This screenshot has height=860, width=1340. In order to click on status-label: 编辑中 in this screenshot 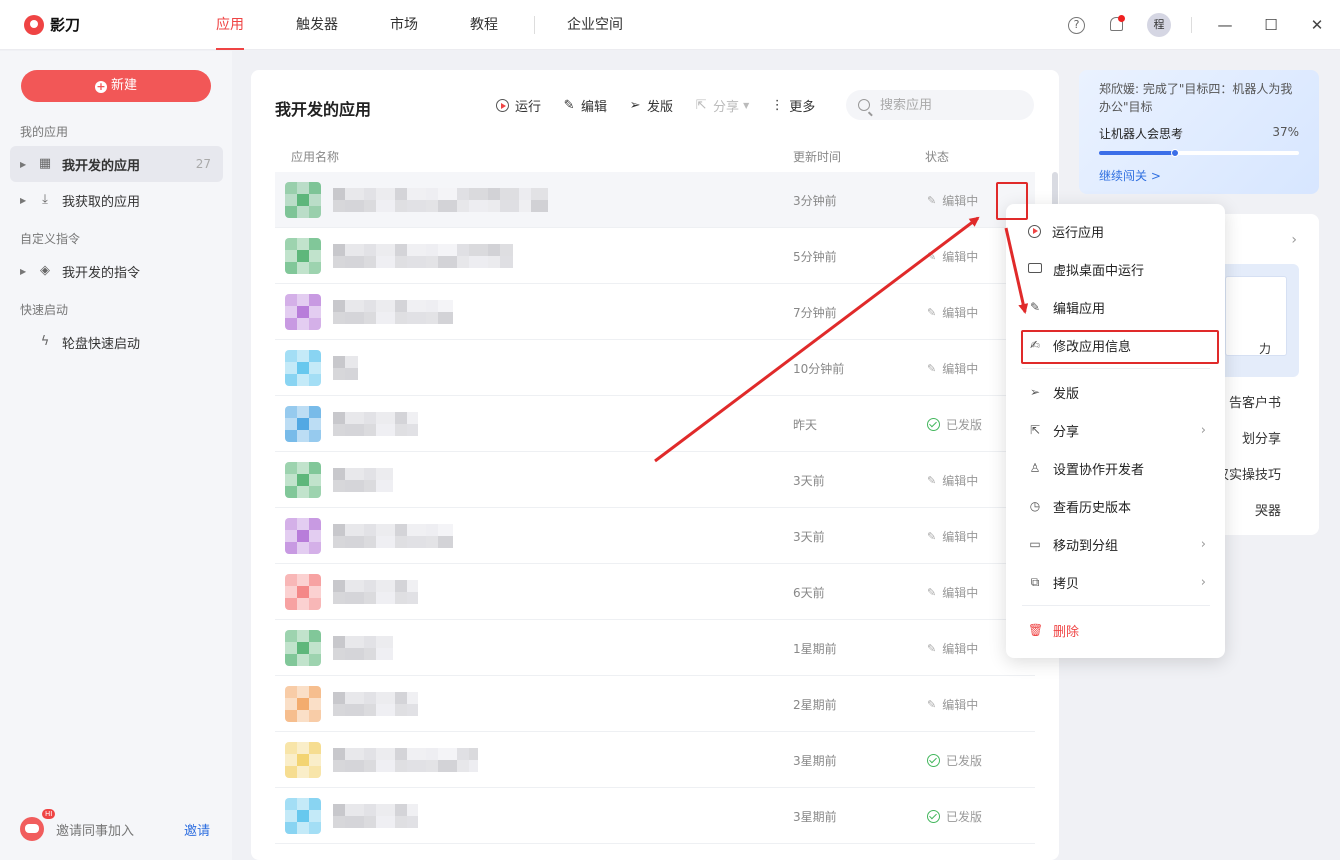, I will do `click(960, 369)`.